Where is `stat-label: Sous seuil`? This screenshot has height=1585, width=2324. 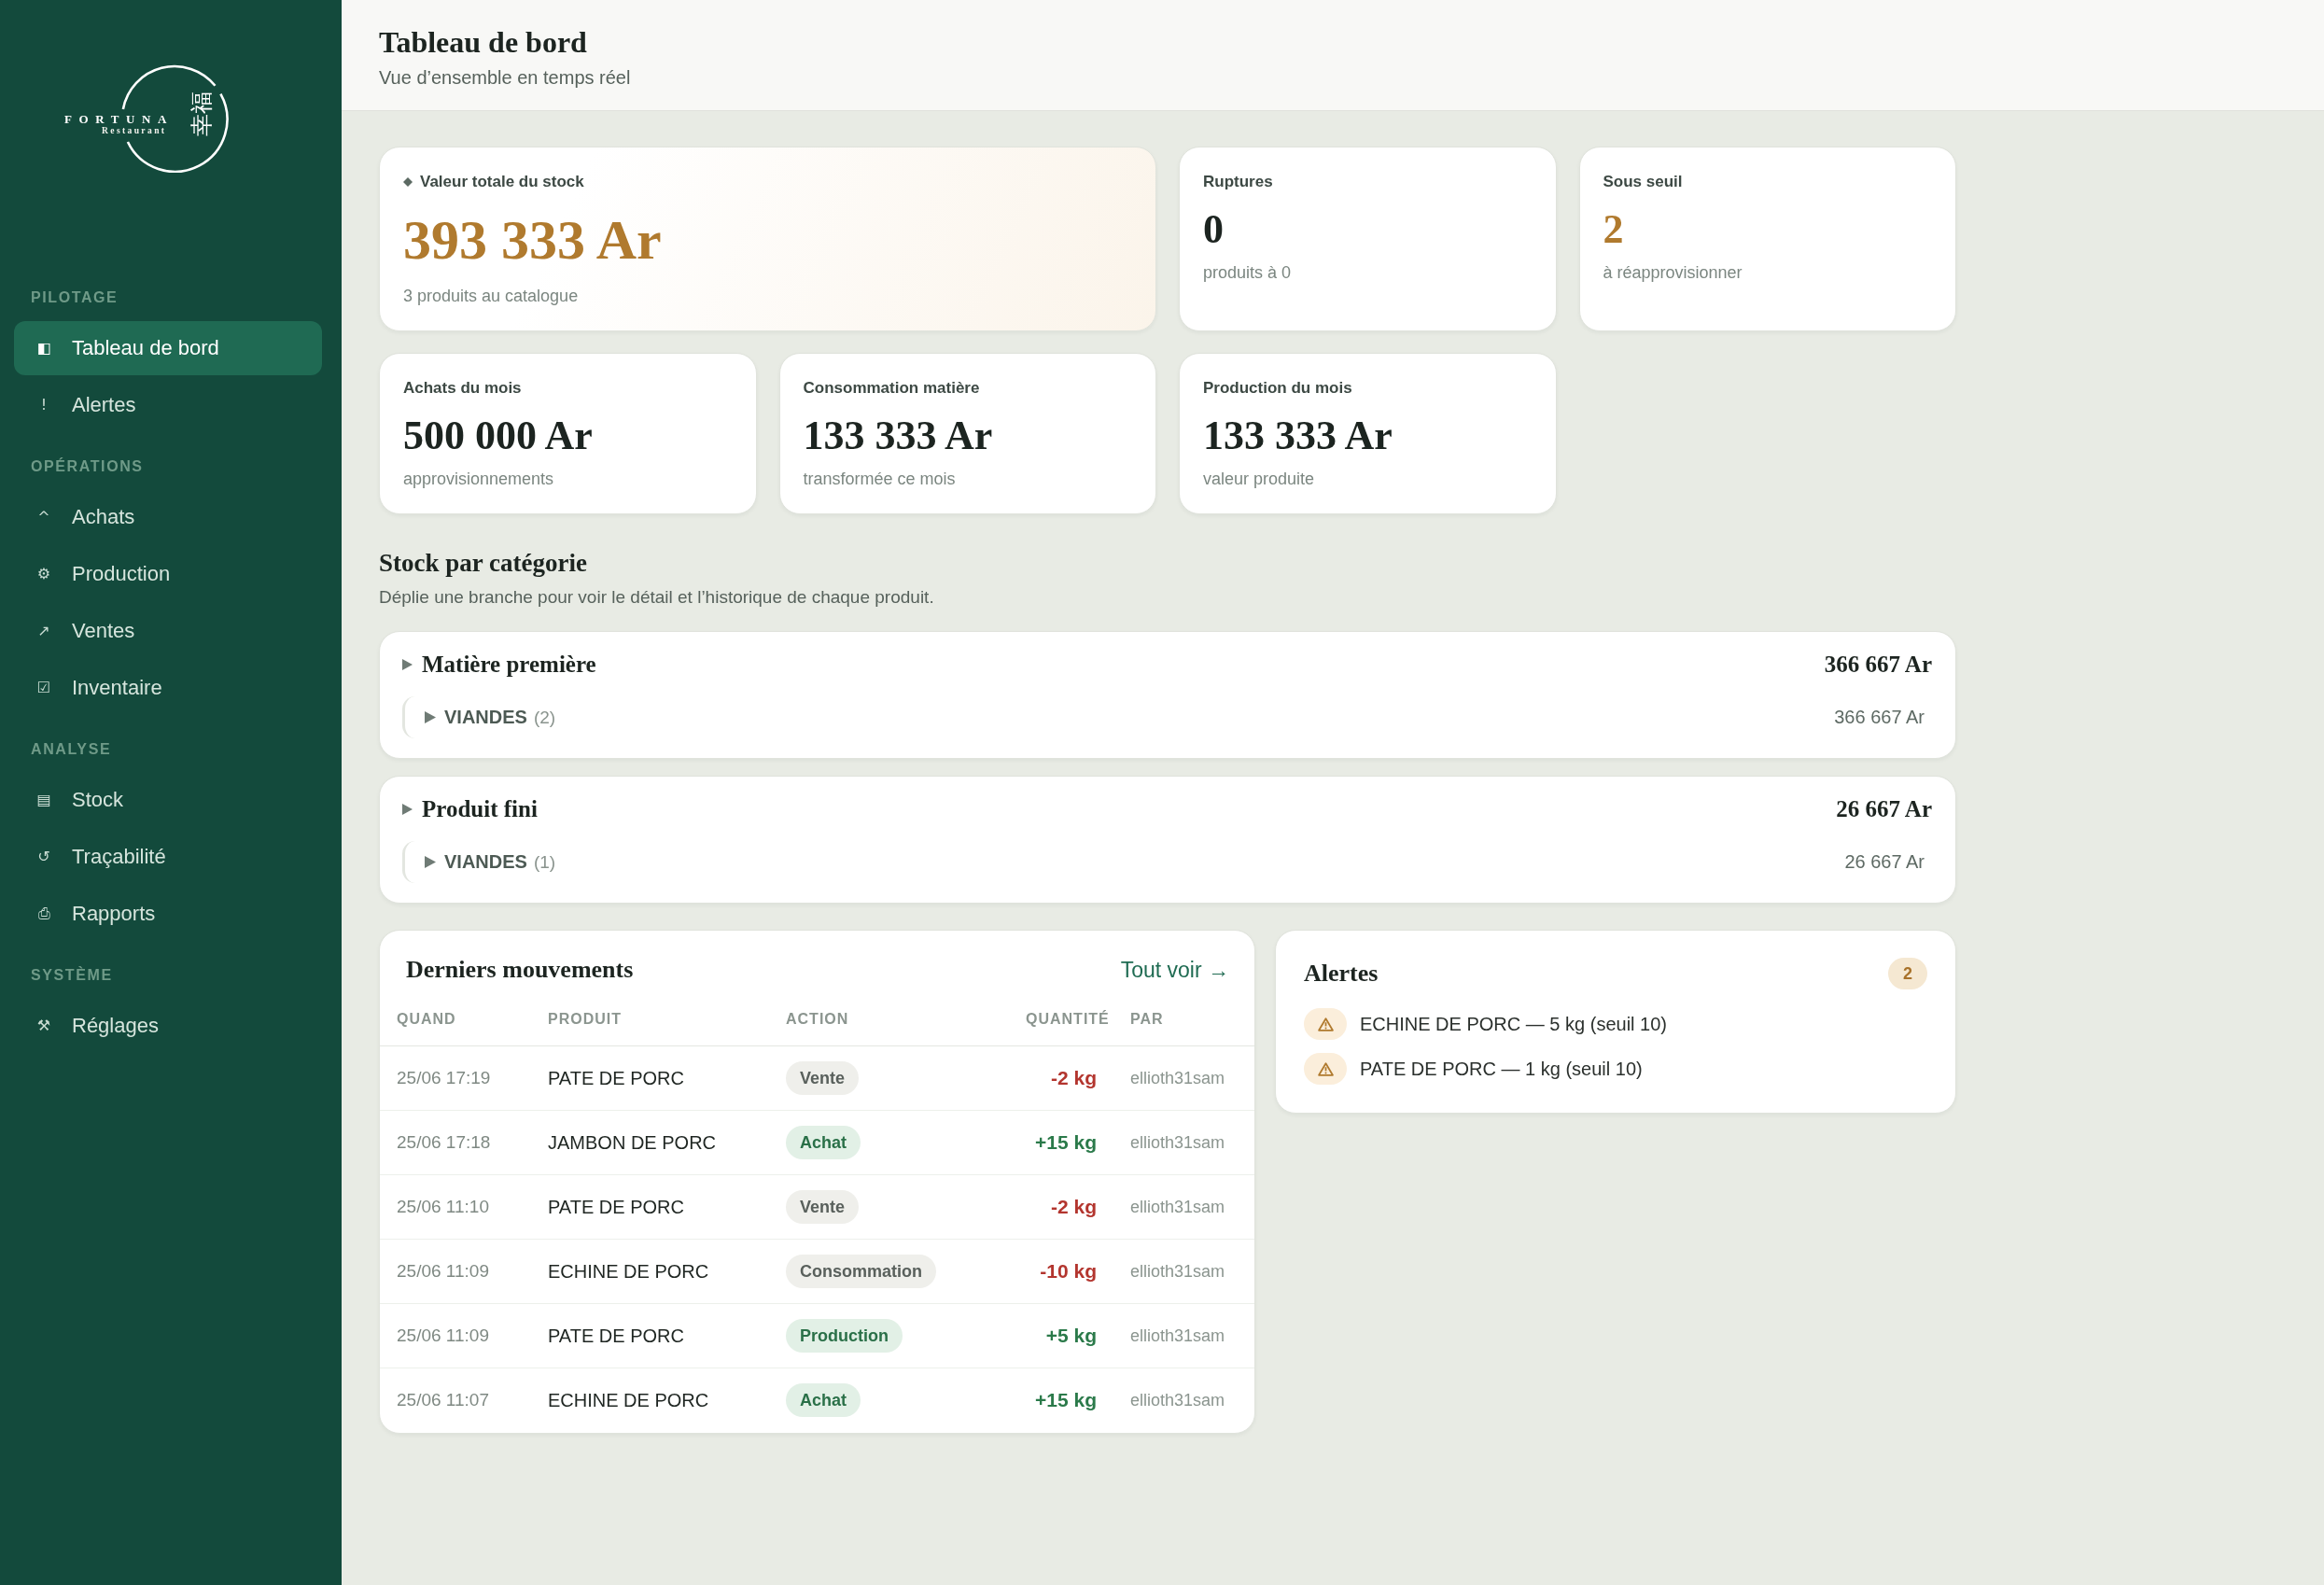 stat-label: Sous seuil is located at coordinates (1643, 182).